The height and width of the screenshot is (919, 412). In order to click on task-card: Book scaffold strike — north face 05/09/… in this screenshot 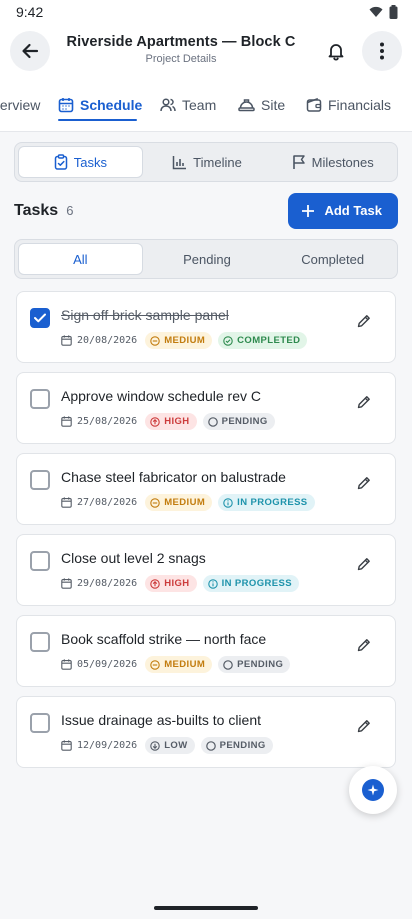, I will do `click(206, 651)`.